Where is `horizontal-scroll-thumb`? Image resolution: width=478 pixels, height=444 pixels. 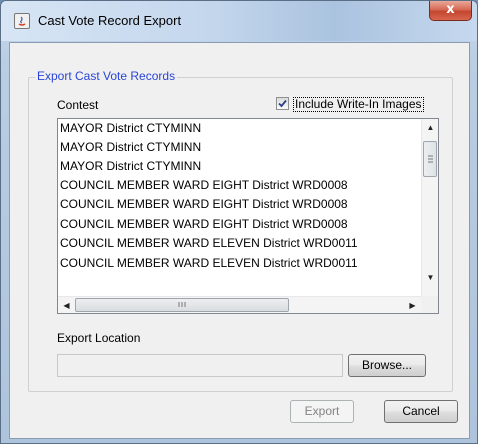 horizontal-scroll-thumb is located at coordinates (182, 305).